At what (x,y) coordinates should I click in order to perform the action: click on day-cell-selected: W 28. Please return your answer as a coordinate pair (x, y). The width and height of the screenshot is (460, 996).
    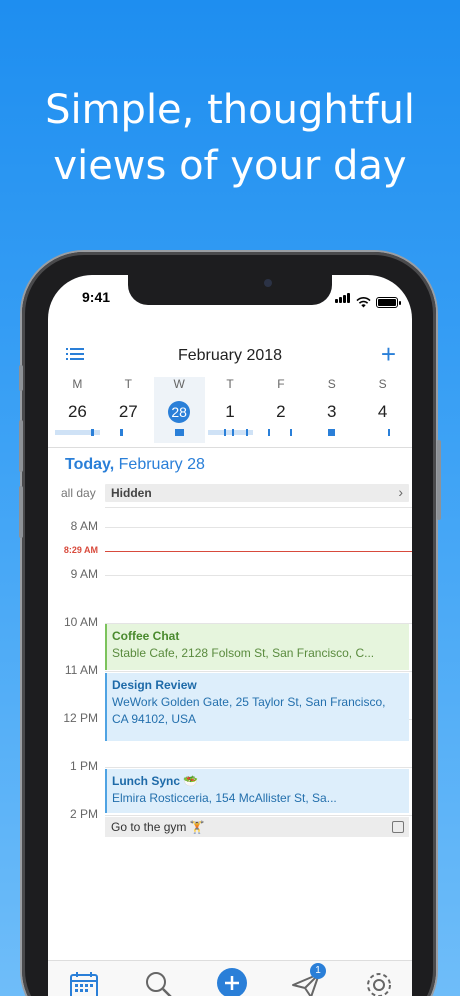
    Looking at the image, I should click on (179, 410).